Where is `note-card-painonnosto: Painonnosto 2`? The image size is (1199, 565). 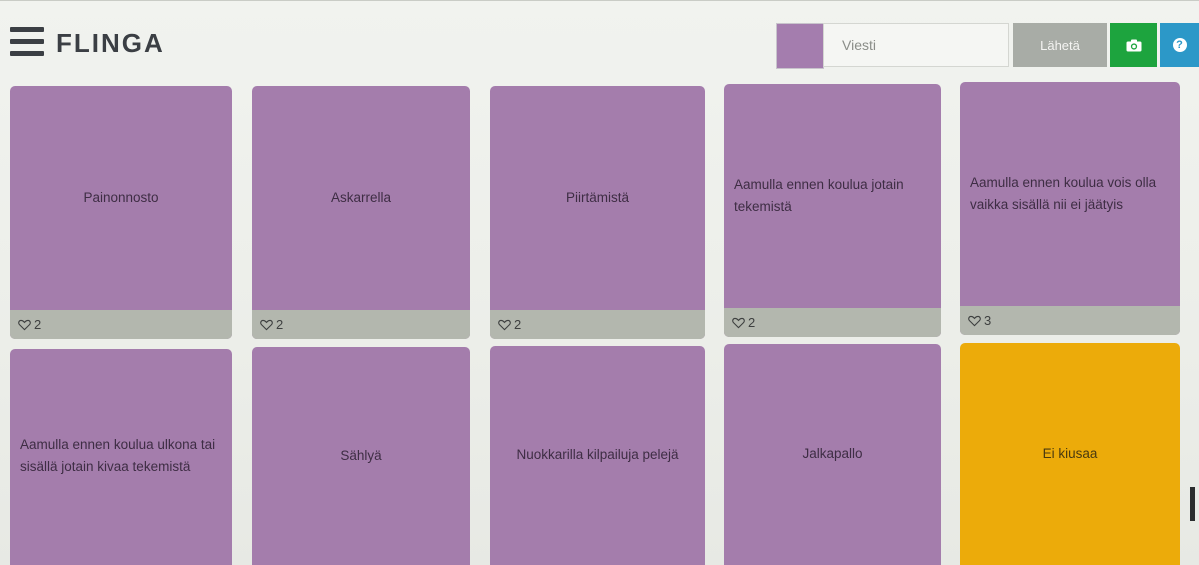 note-card-painonnosto: Painonnosto 2 is located at coordinates (121, 212).